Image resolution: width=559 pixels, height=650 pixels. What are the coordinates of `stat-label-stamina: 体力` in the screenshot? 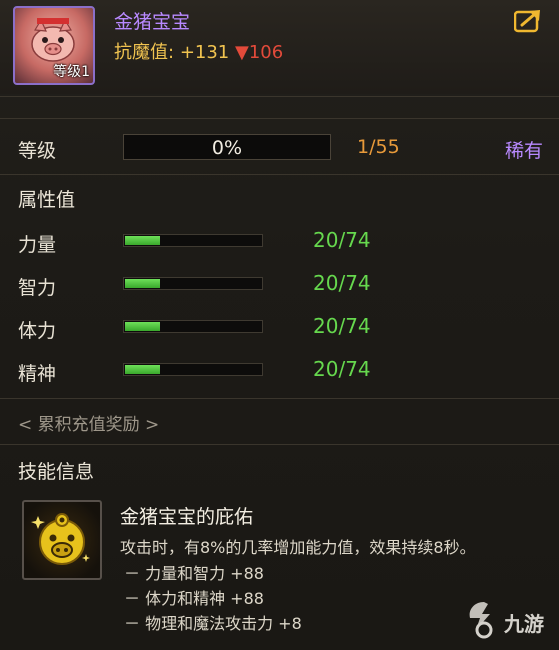 It's located at (37, 331).